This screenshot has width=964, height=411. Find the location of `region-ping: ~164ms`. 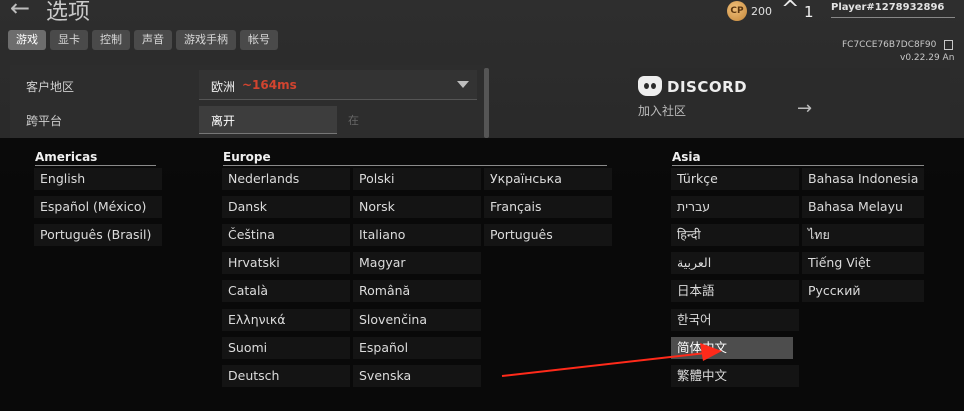

region-ping: ~164ms is located at coordinates (269, 85).